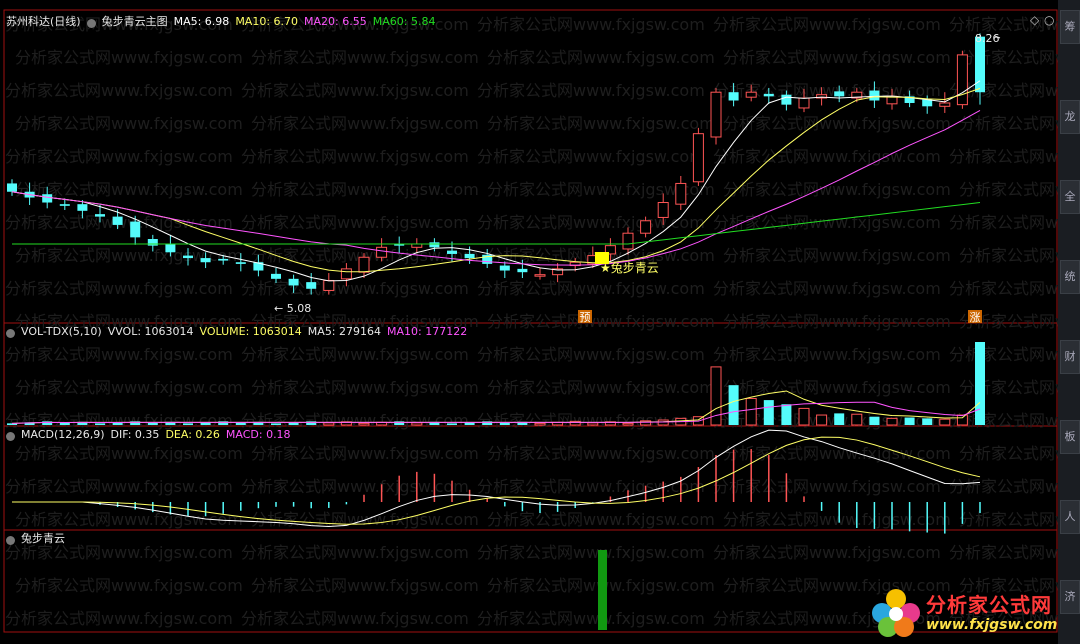 This screenshot has height=644, width=1080. I want to click on sub-pane-header: 兔步青云, so click(35, 539).